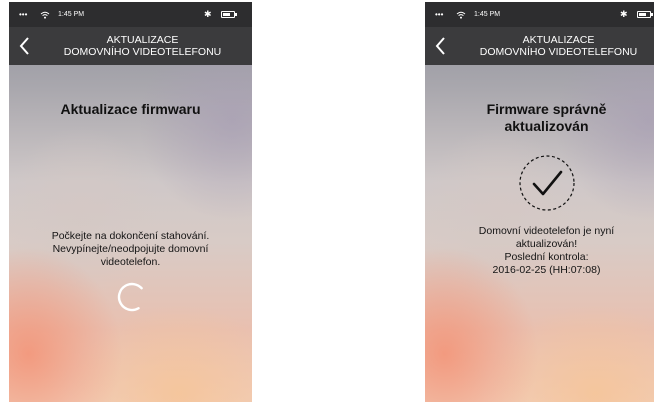 The height and width of the screenshot is (402, 654). Describe the element at coordinates (546, 117) in the screenshot. I see `screen-heading: Firmware správně aktualizován` at that location.